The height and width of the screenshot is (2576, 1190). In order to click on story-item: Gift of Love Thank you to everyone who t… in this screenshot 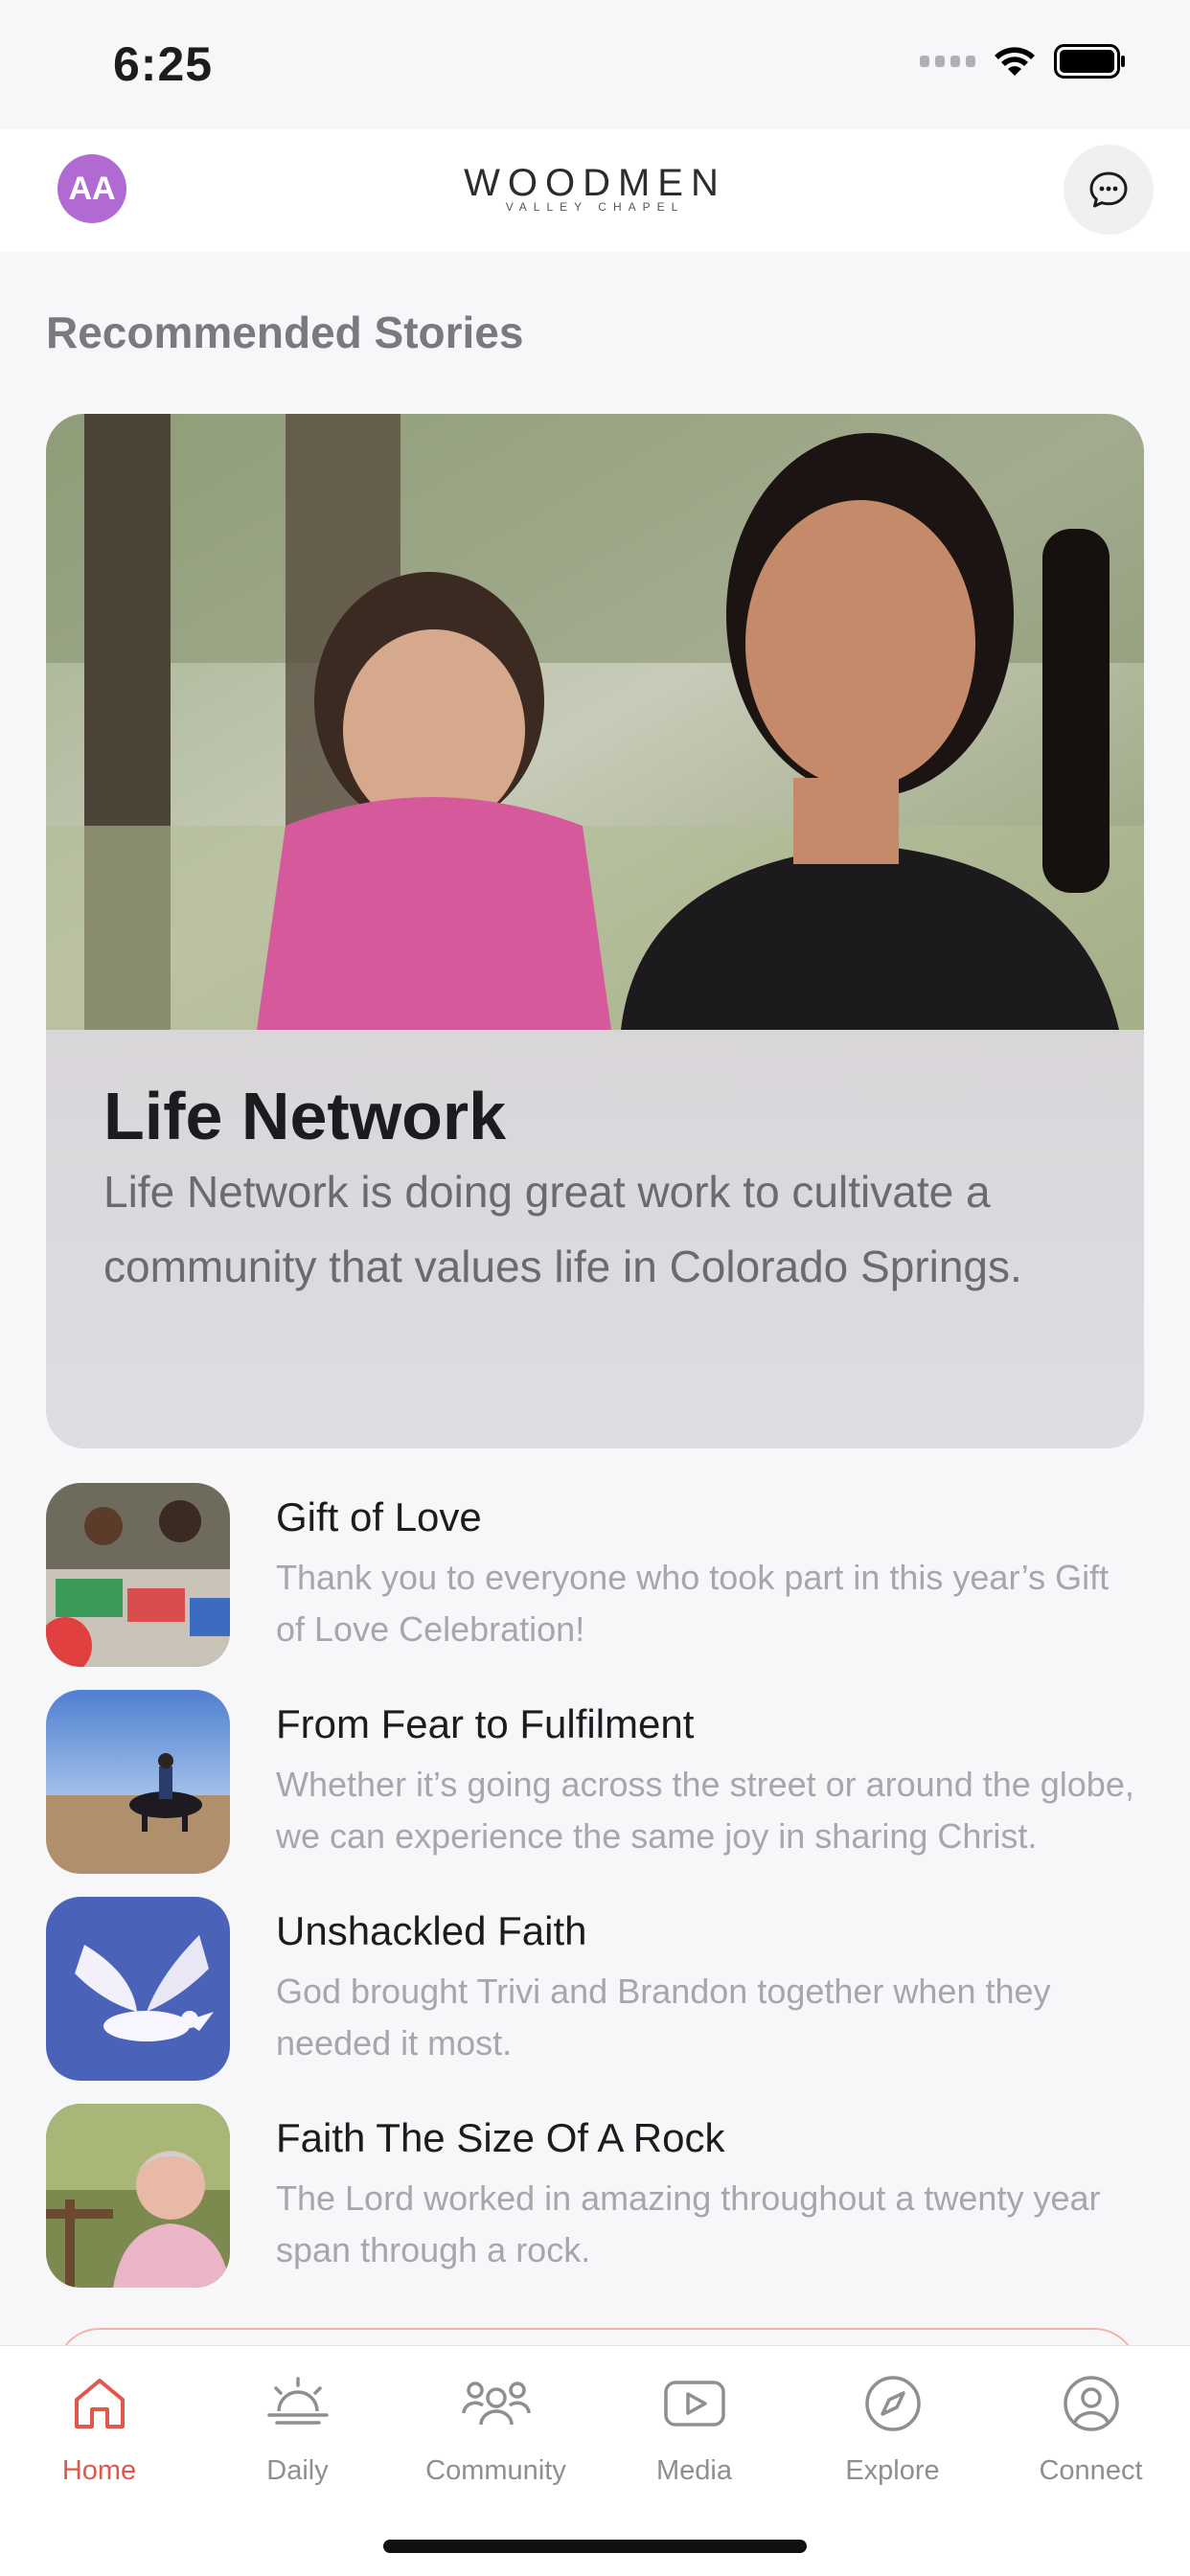, I will do `click(595, 1575)`.